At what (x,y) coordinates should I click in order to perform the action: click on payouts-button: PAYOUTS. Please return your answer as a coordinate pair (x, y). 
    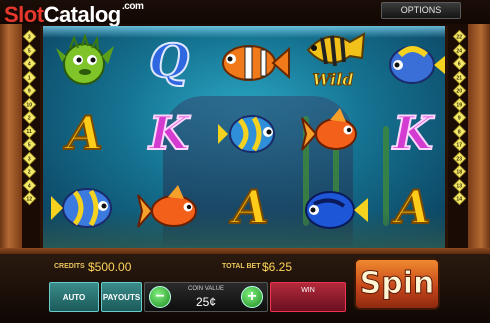
    Looking at the image, I should click on (121, 297).